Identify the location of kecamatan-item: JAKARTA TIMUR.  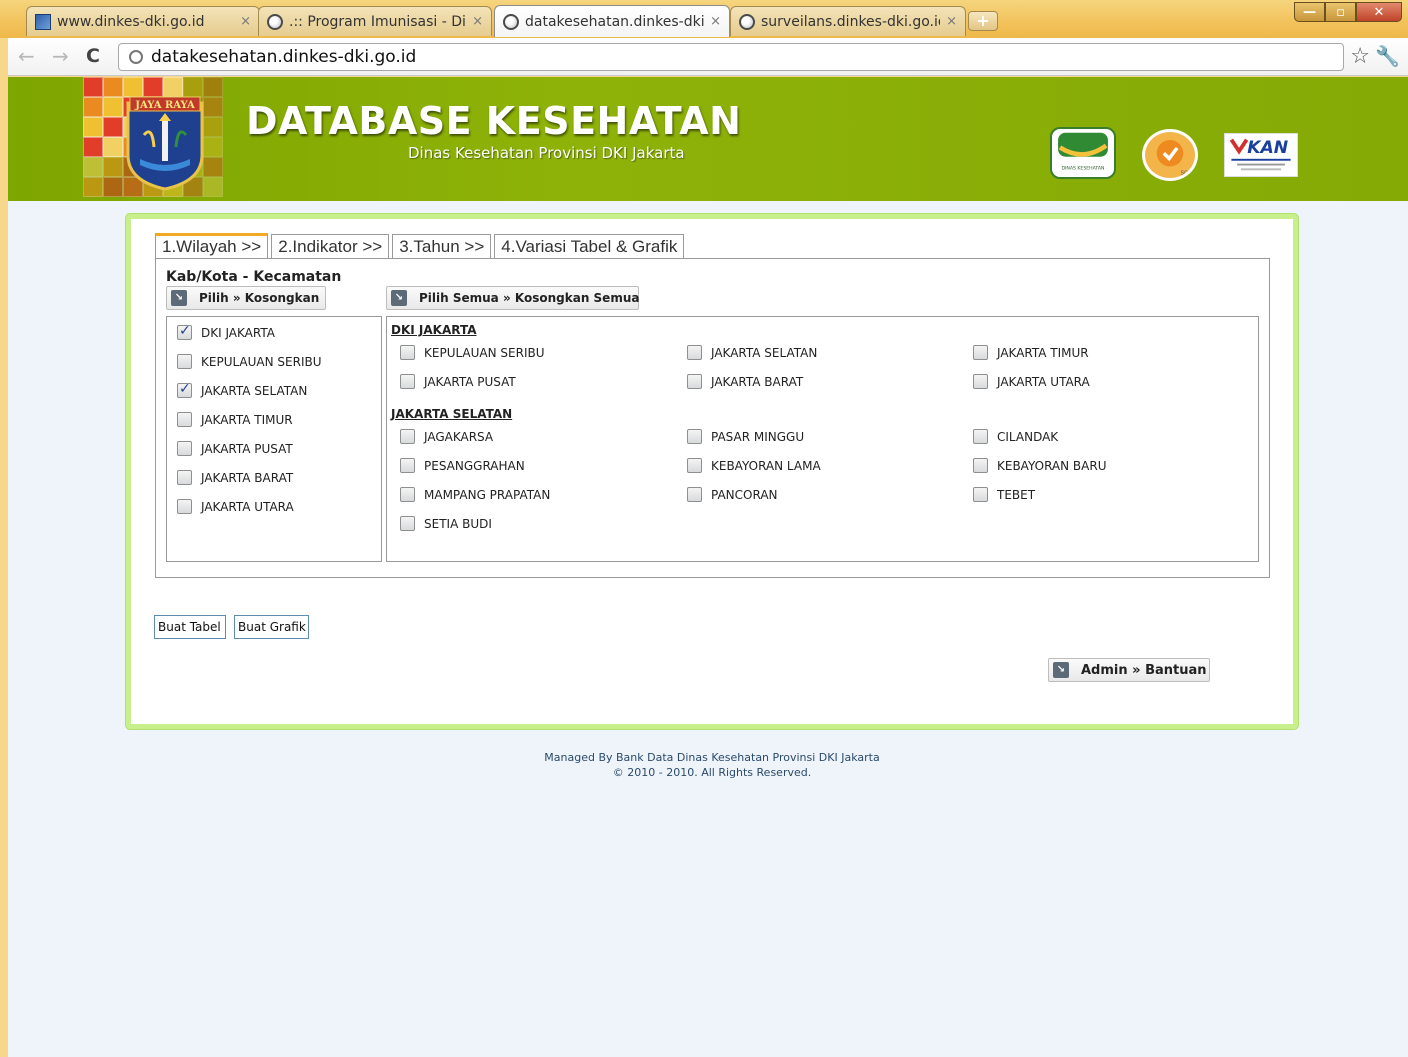
(1031, 352).